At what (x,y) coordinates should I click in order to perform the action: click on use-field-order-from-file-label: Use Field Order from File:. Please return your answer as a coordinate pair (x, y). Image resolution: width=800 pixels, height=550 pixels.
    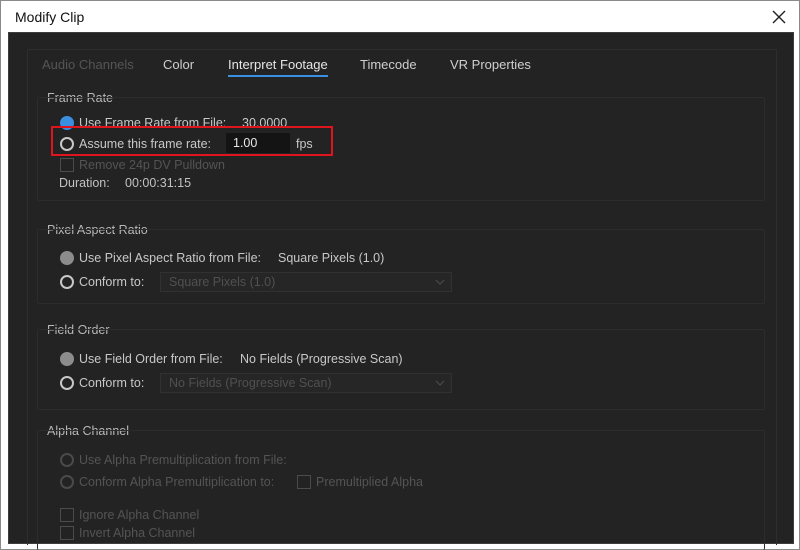
    Looking at the image, I should click on (151, 359).